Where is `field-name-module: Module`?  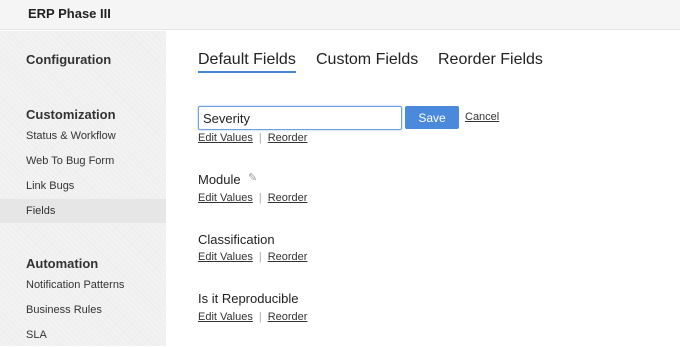
field-name-module: Module is located at coordinates (219, 179).